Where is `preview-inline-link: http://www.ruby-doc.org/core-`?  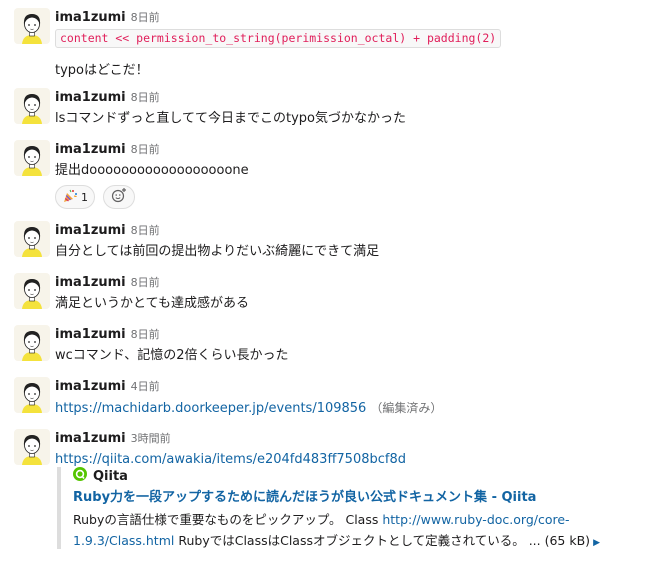
preview-inline-link: http://www.ruby-doc.org/core- is located at coordinates (475, 519).